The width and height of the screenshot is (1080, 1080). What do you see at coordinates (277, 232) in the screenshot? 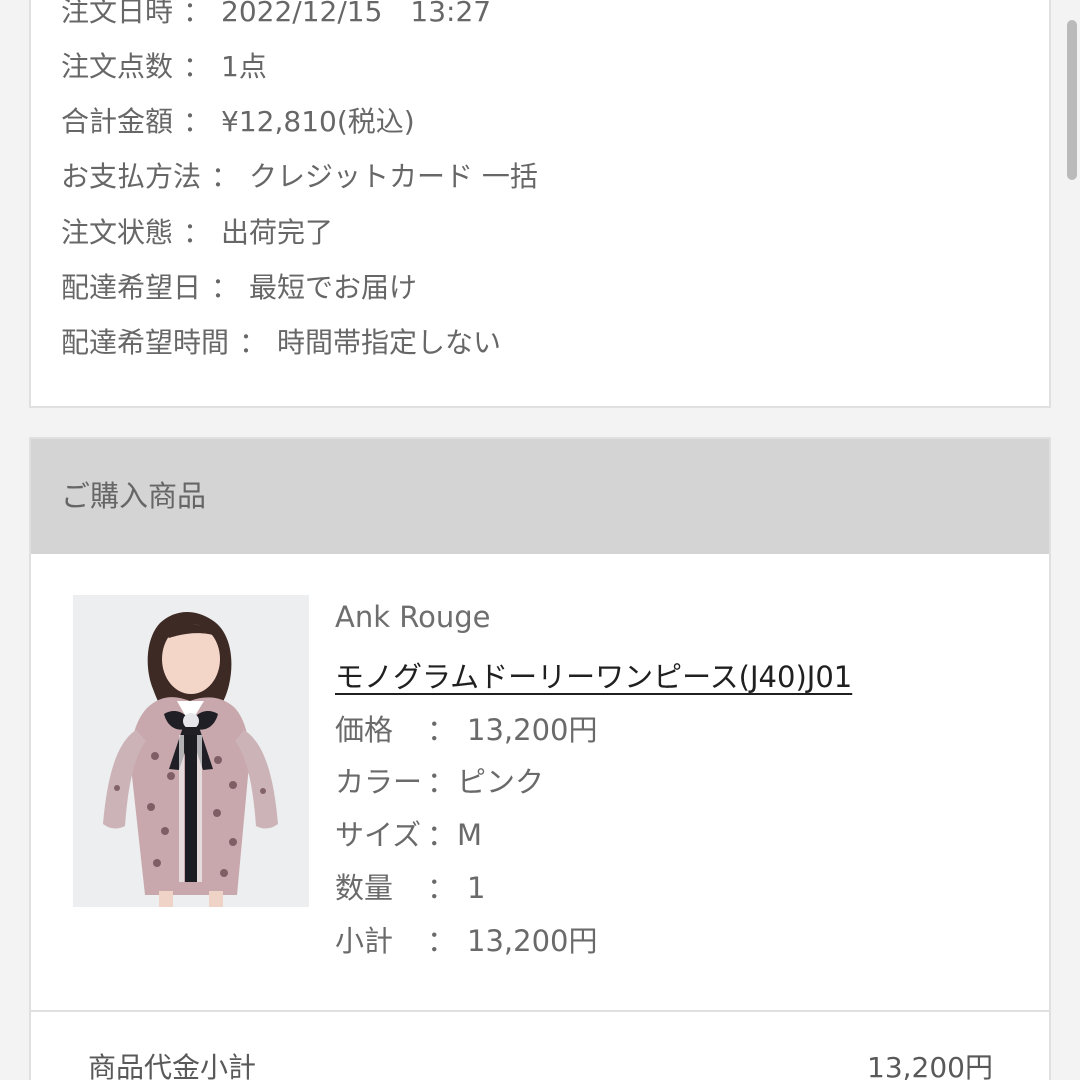
I see `status-value: 出荷完了` at bounding box center [277, 232].